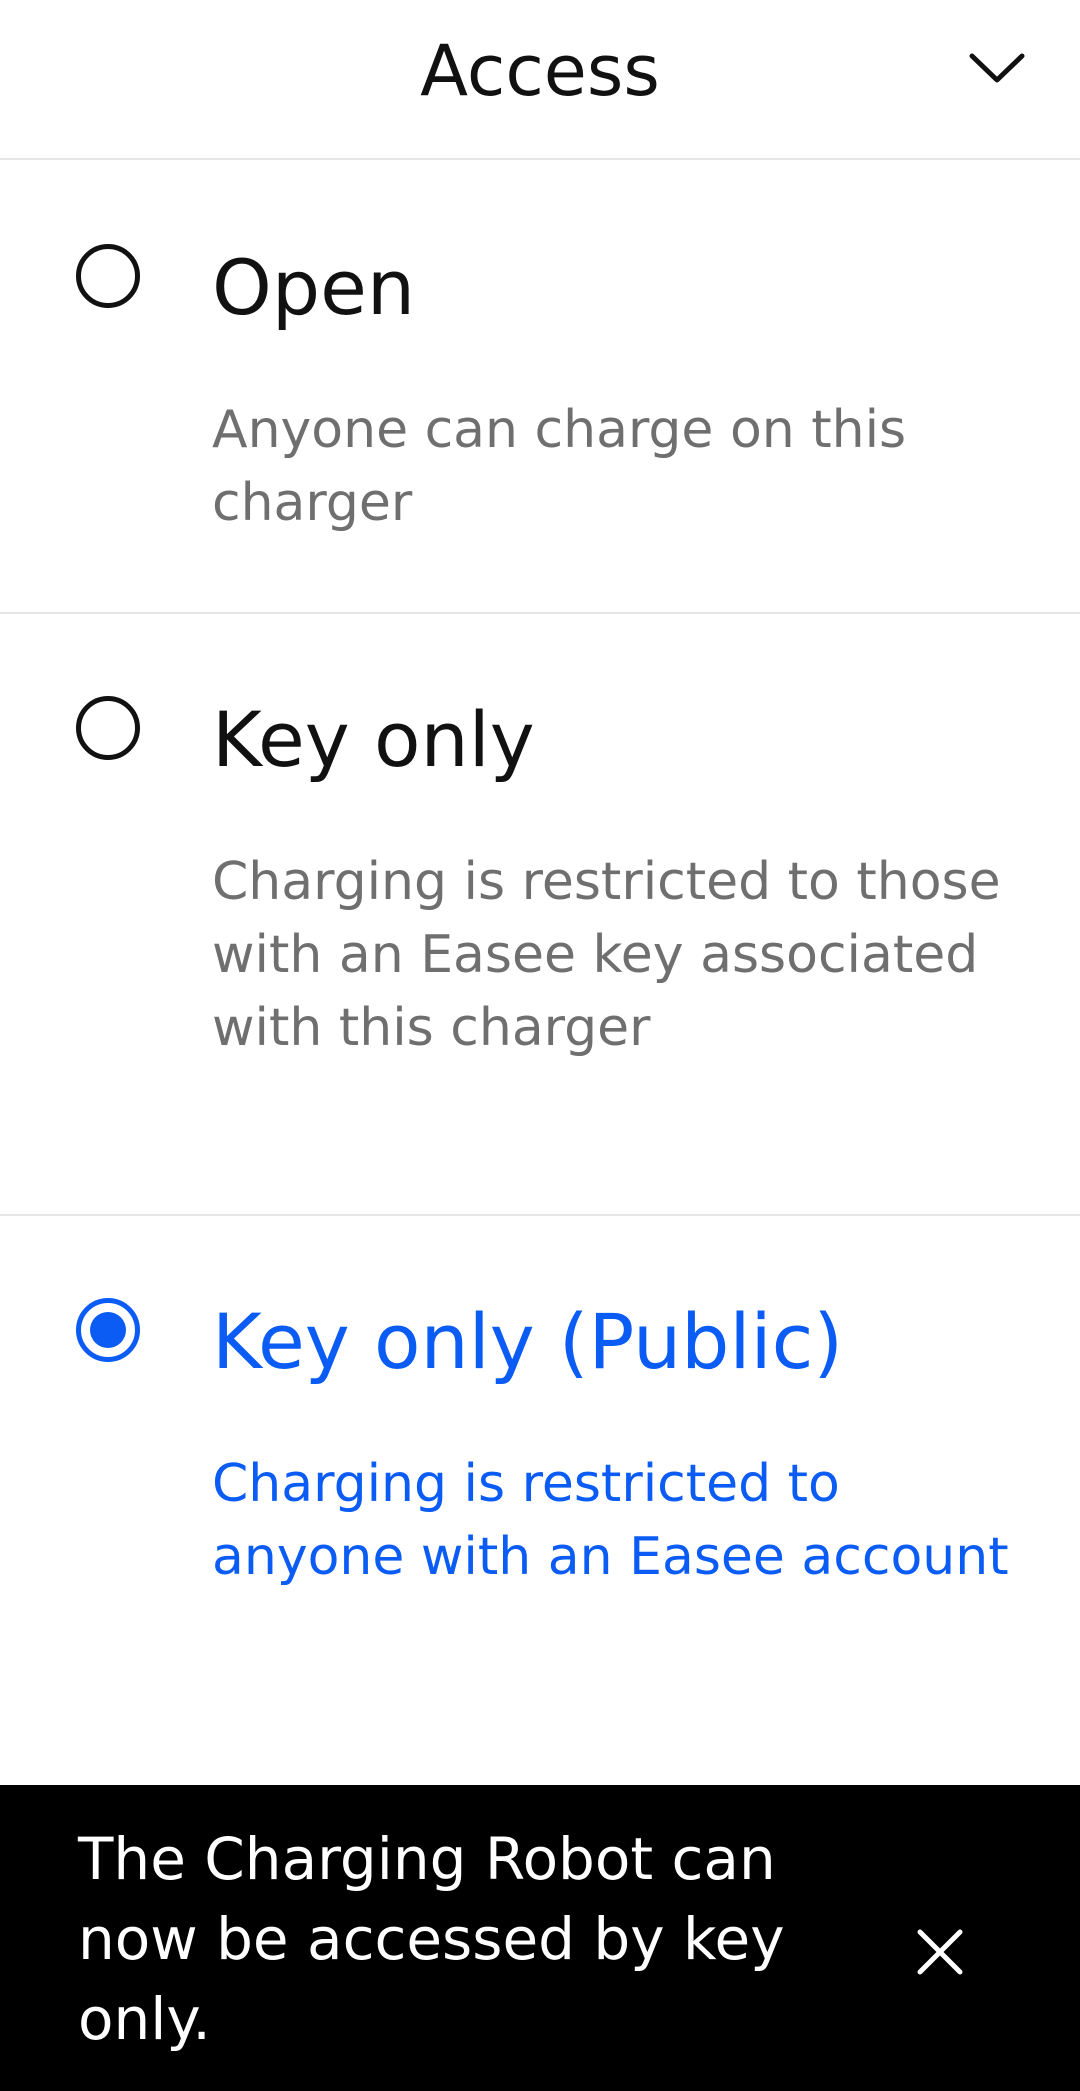  I want to click on sheet-title: Access, so click(540, 71).